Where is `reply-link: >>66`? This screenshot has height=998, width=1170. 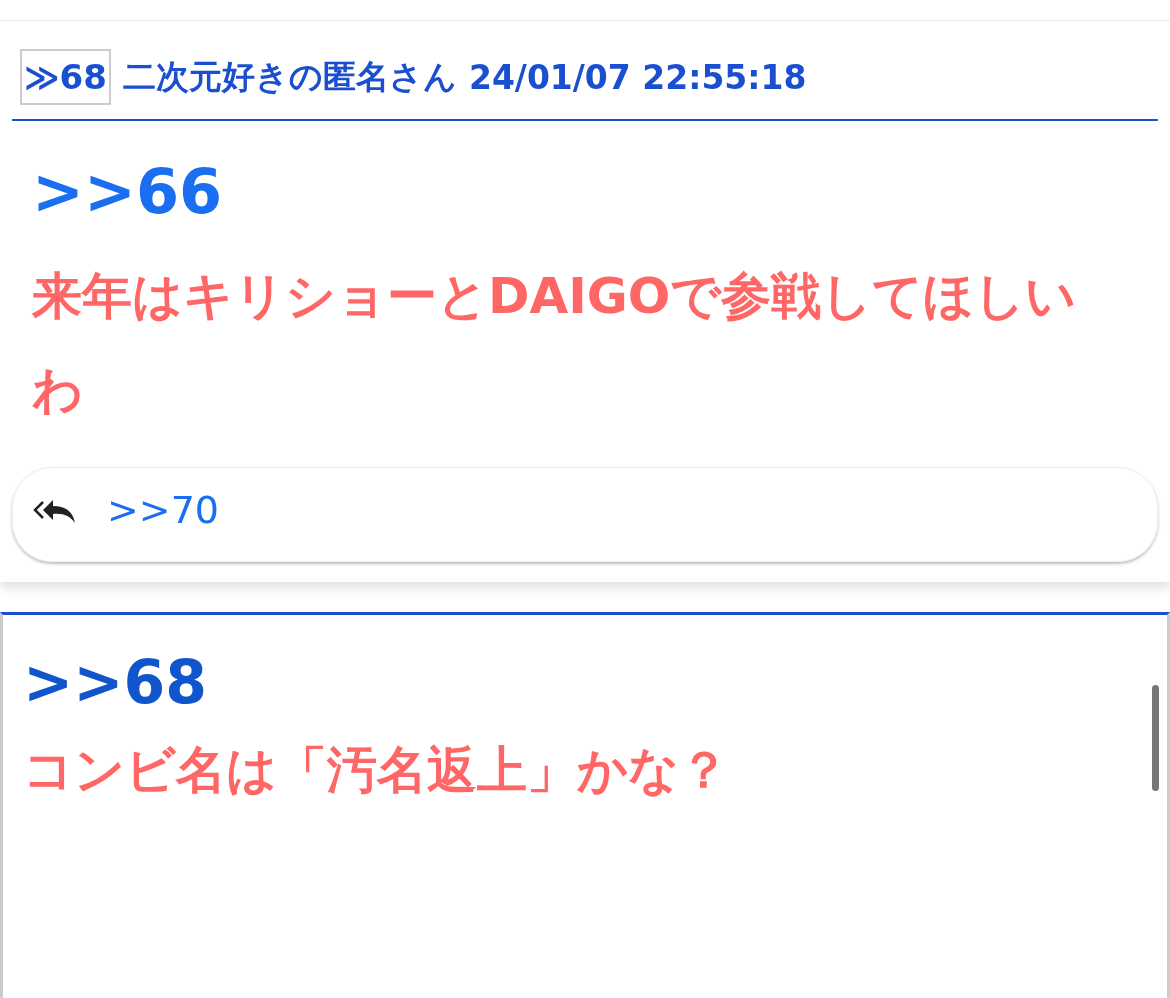
reply-link: >>66 is located at coordinates (585, 192).